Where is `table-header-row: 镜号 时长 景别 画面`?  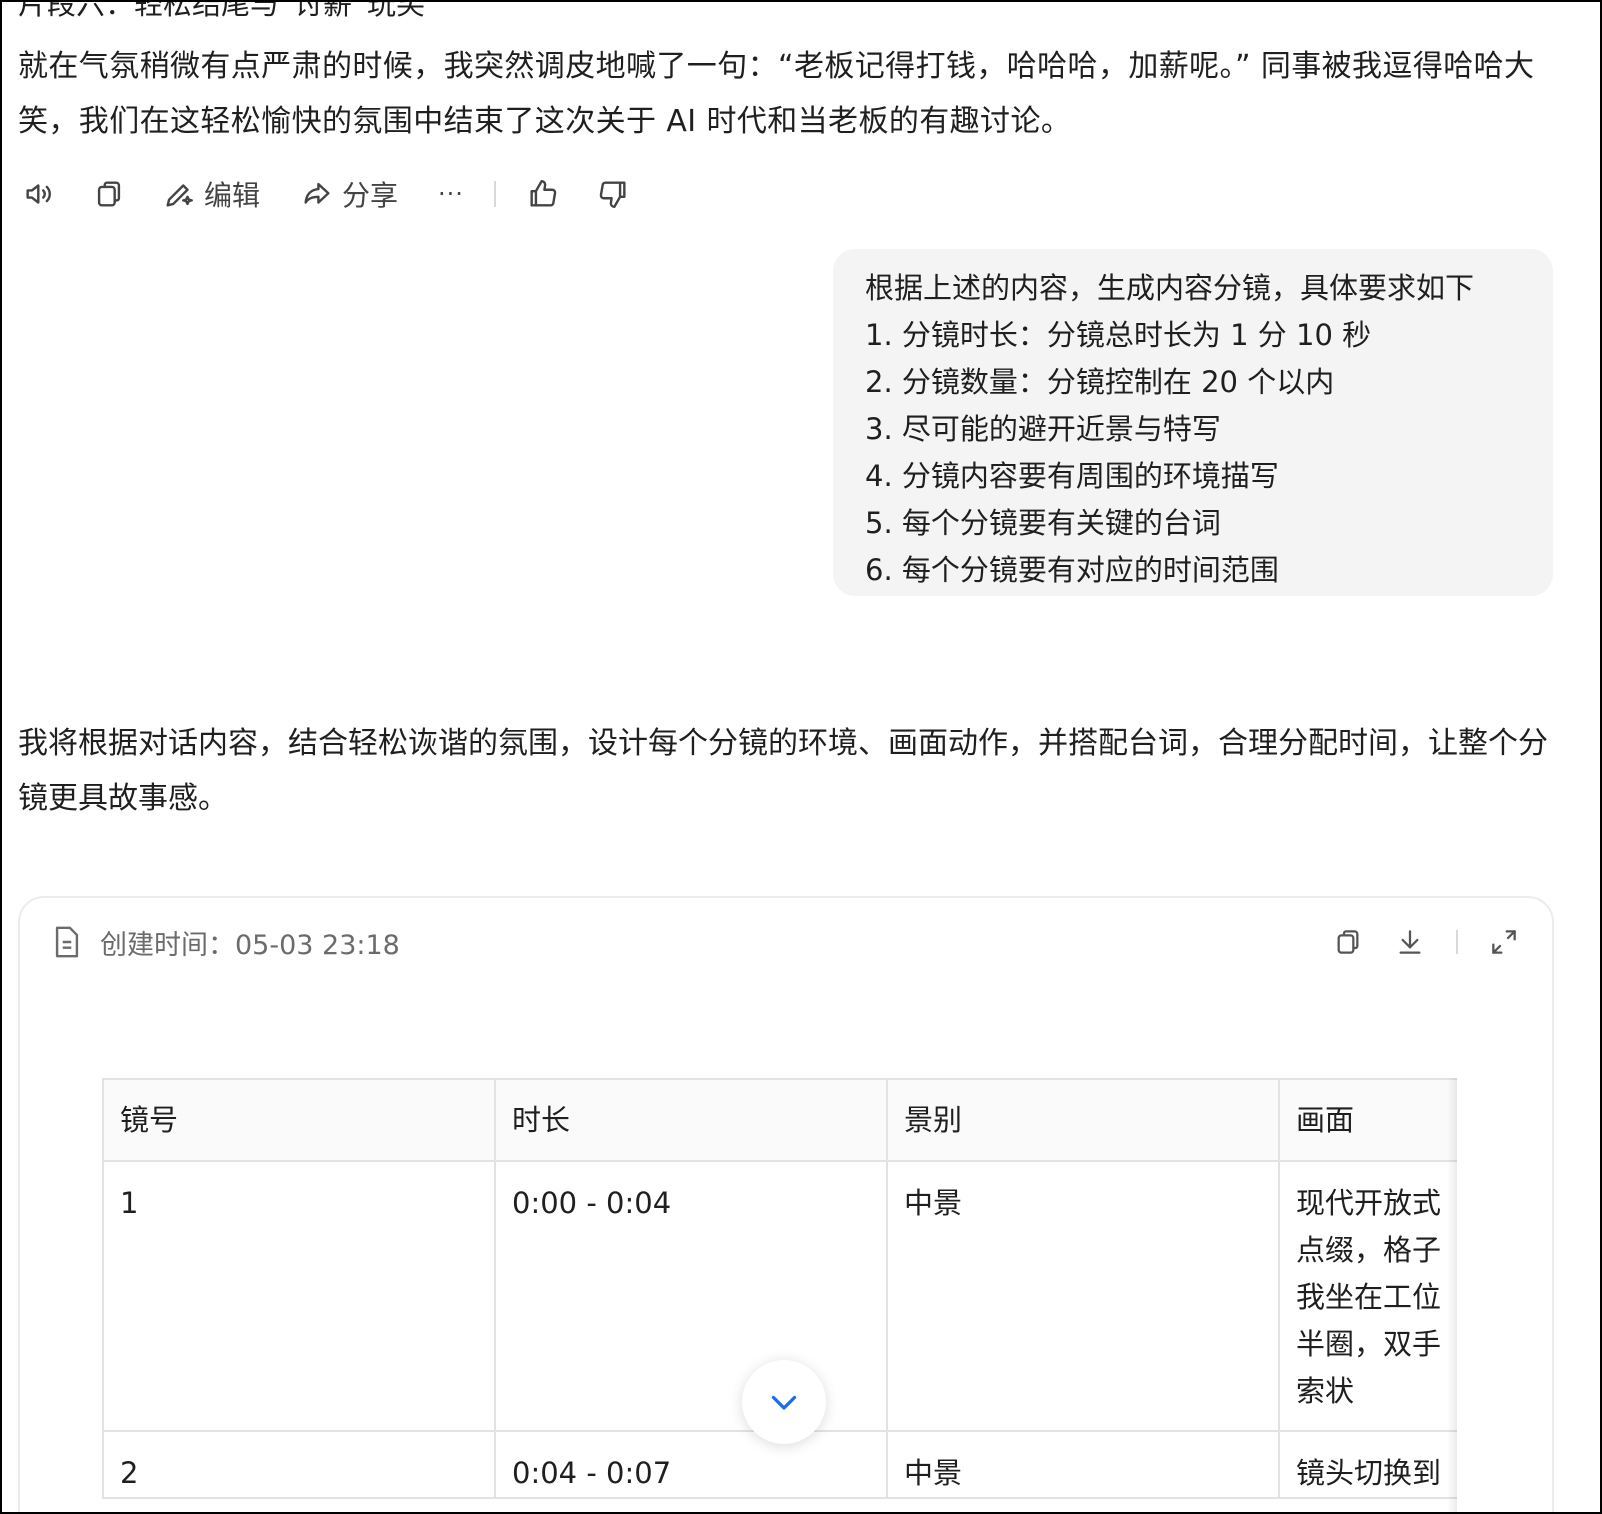 table-header-row: 镜号 时长 景别 画面 is located at coordinates (779, 1120).